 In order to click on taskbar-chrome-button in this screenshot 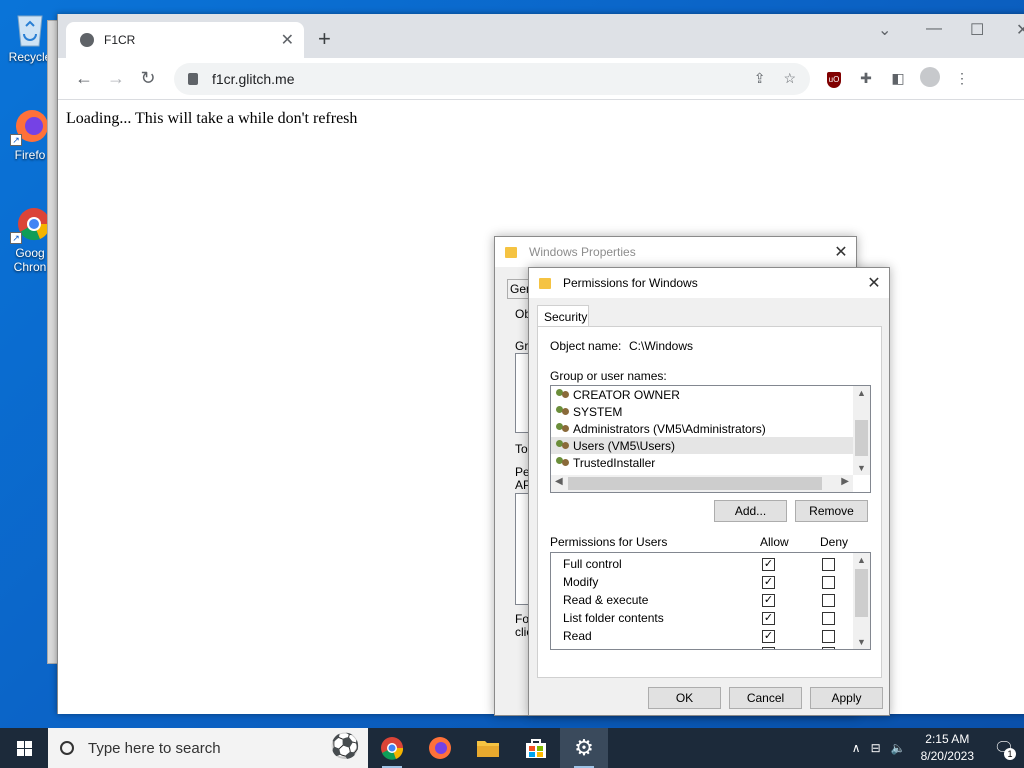, I will do `click(392, 748)`.